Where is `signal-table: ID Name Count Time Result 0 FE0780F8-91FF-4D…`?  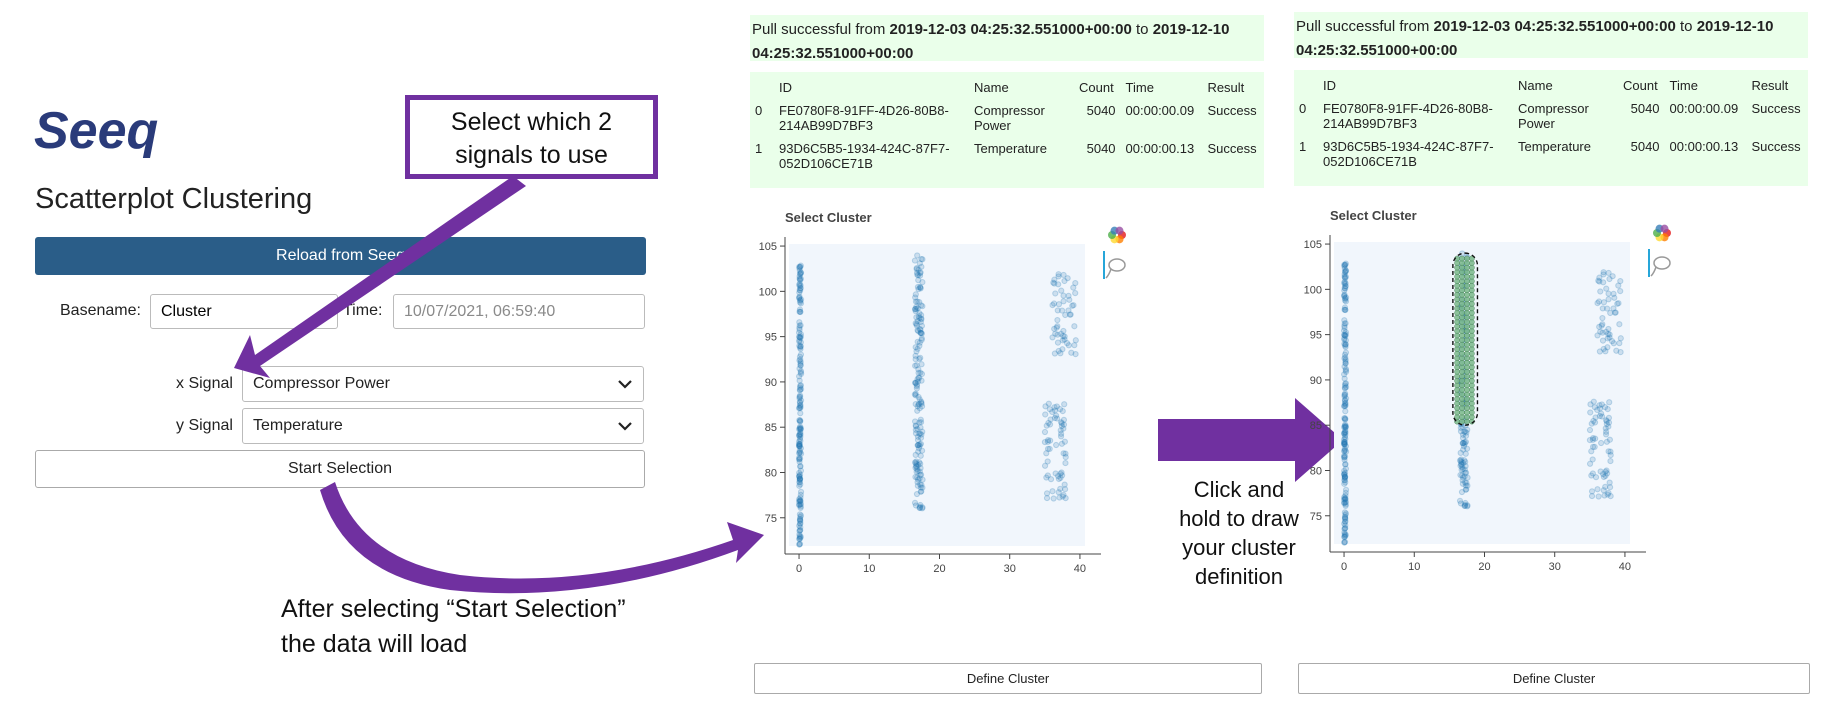 signal-table: ID Name Count Time Result 0 FE0780F8-91FF-4D… is located at coordinates (1007, 130).